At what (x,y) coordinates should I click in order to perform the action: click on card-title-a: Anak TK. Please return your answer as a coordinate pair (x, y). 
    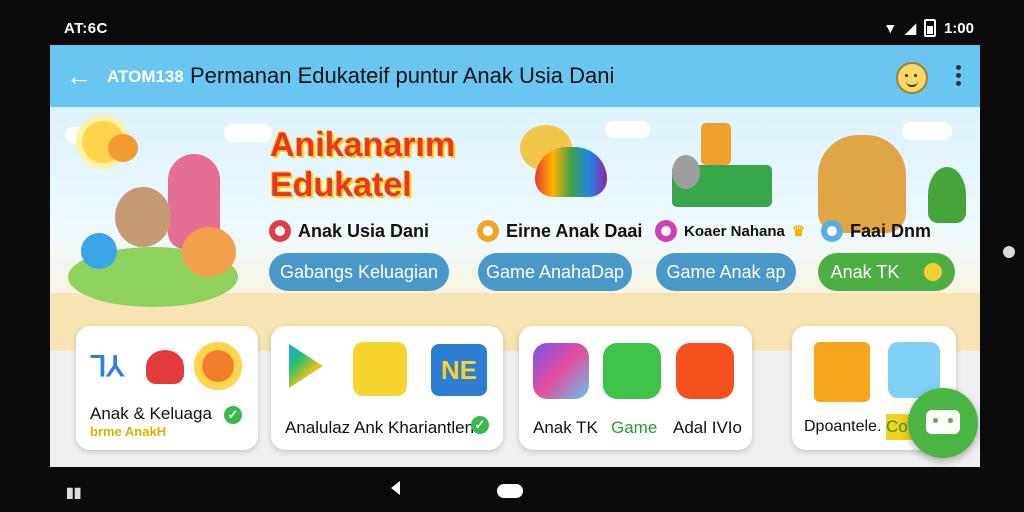
    Looking at the image, I should click on (565, 427).